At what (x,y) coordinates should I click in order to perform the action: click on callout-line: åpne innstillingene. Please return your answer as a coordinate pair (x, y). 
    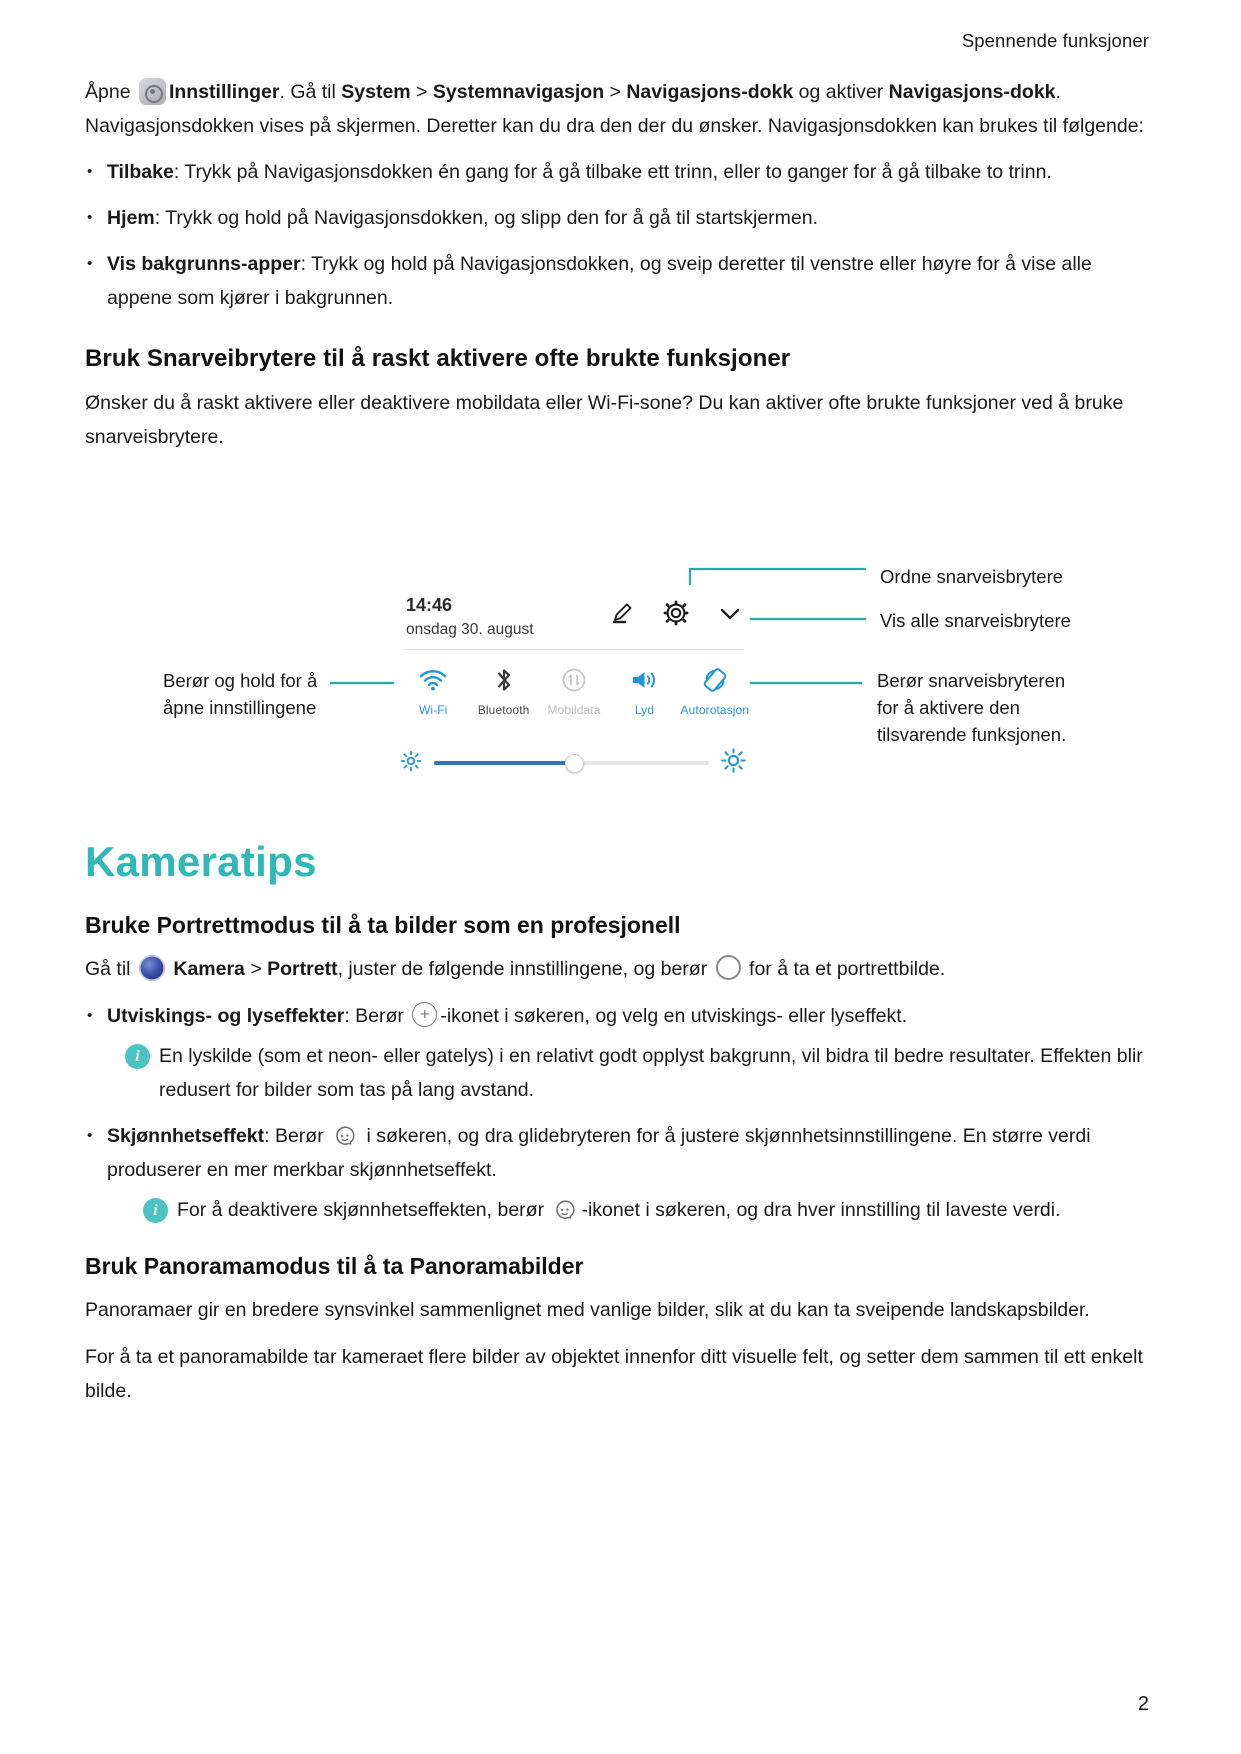
    Looking at the image, I should click on (240, 707).